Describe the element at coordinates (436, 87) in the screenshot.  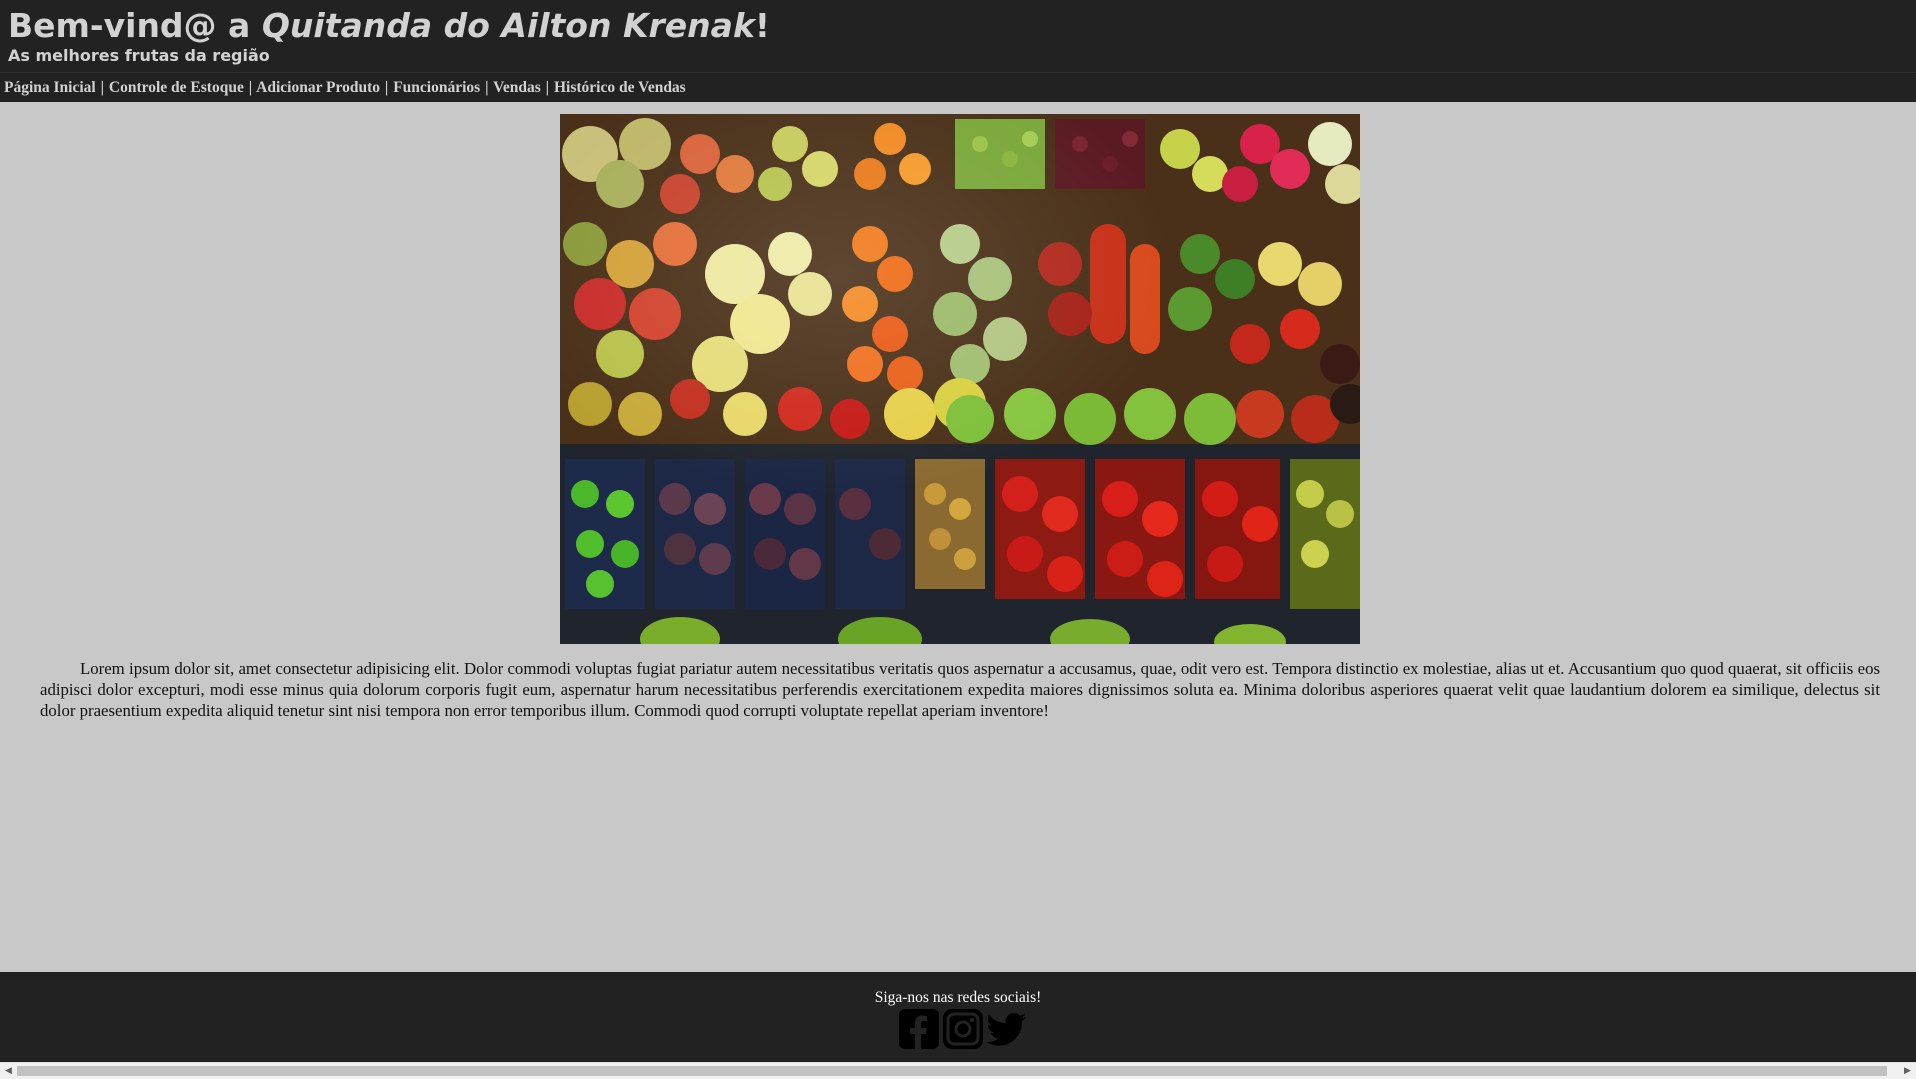
I see `nav-link-employees: Funcionários` at that location.